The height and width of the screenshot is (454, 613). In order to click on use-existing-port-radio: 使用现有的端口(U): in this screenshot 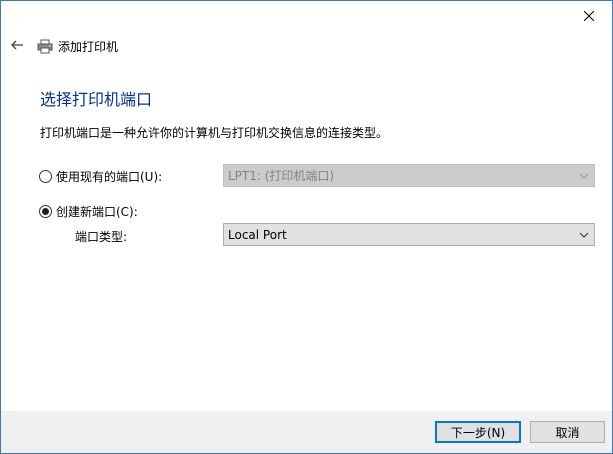, I will do `click(100, 176)`.